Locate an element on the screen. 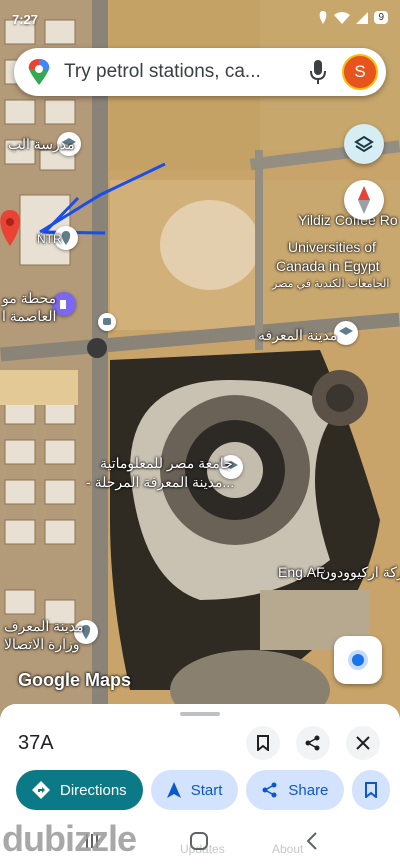 The height and width of the screenshot is (866, 400). station-label-2: العاصمة ا is located at coordinates (29, 316).